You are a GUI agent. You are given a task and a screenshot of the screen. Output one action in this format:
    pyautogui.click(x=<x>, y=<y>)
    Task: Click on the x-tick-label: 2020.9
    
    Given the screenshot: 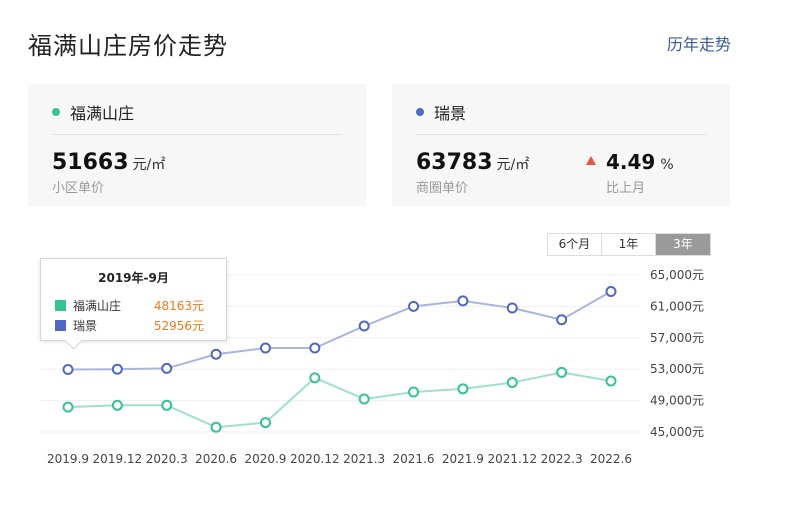 What is the action you would take?
    pyautogui.click(x=265, y=459)
    